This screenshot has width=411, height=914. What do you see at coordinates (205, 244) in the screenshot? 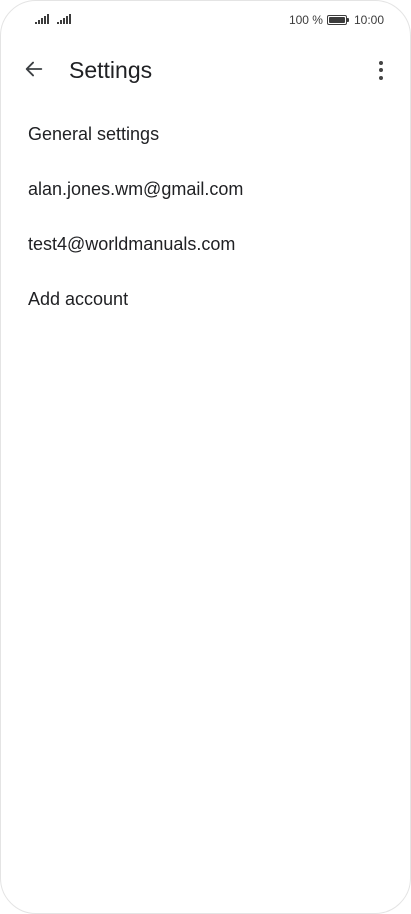
I see `account-item-test4: test4@worldmanuals.com` at bounding box center [205, 244].